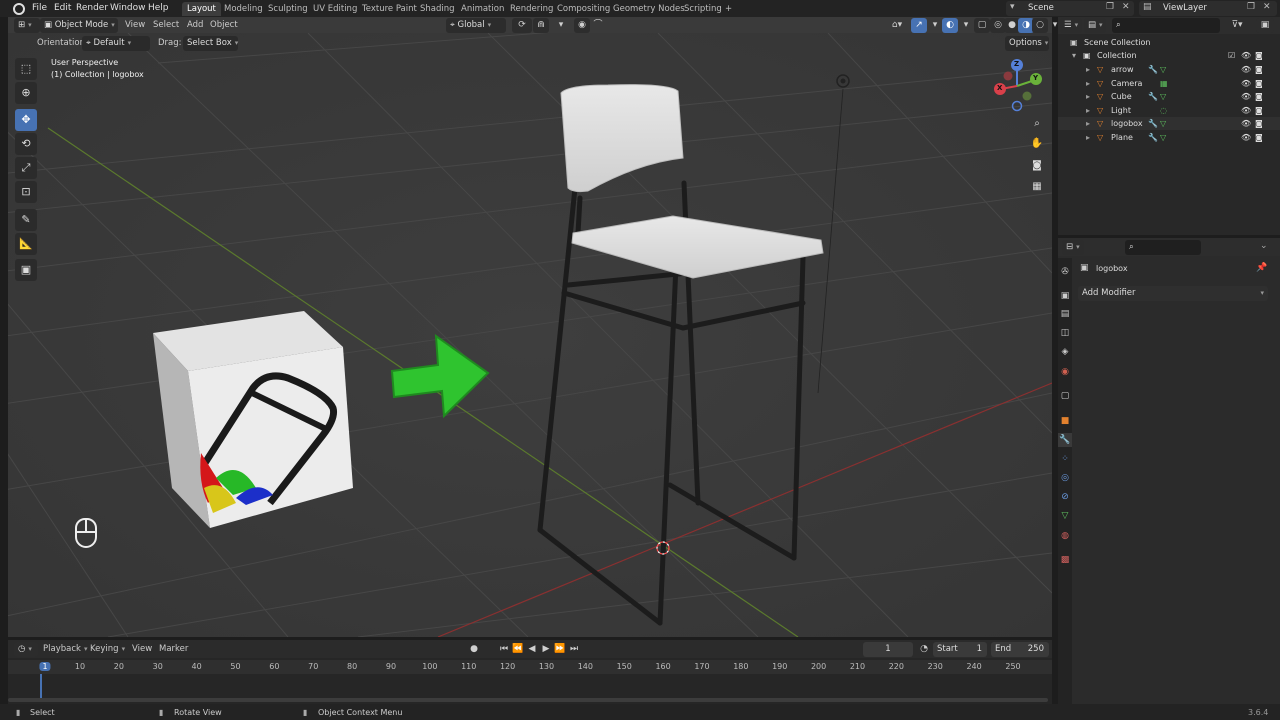  What do you see at coordinates (950, 25) in the screenshot?
I see `overlays-toggle-icon: ◐` at bounding box center [950, 25].